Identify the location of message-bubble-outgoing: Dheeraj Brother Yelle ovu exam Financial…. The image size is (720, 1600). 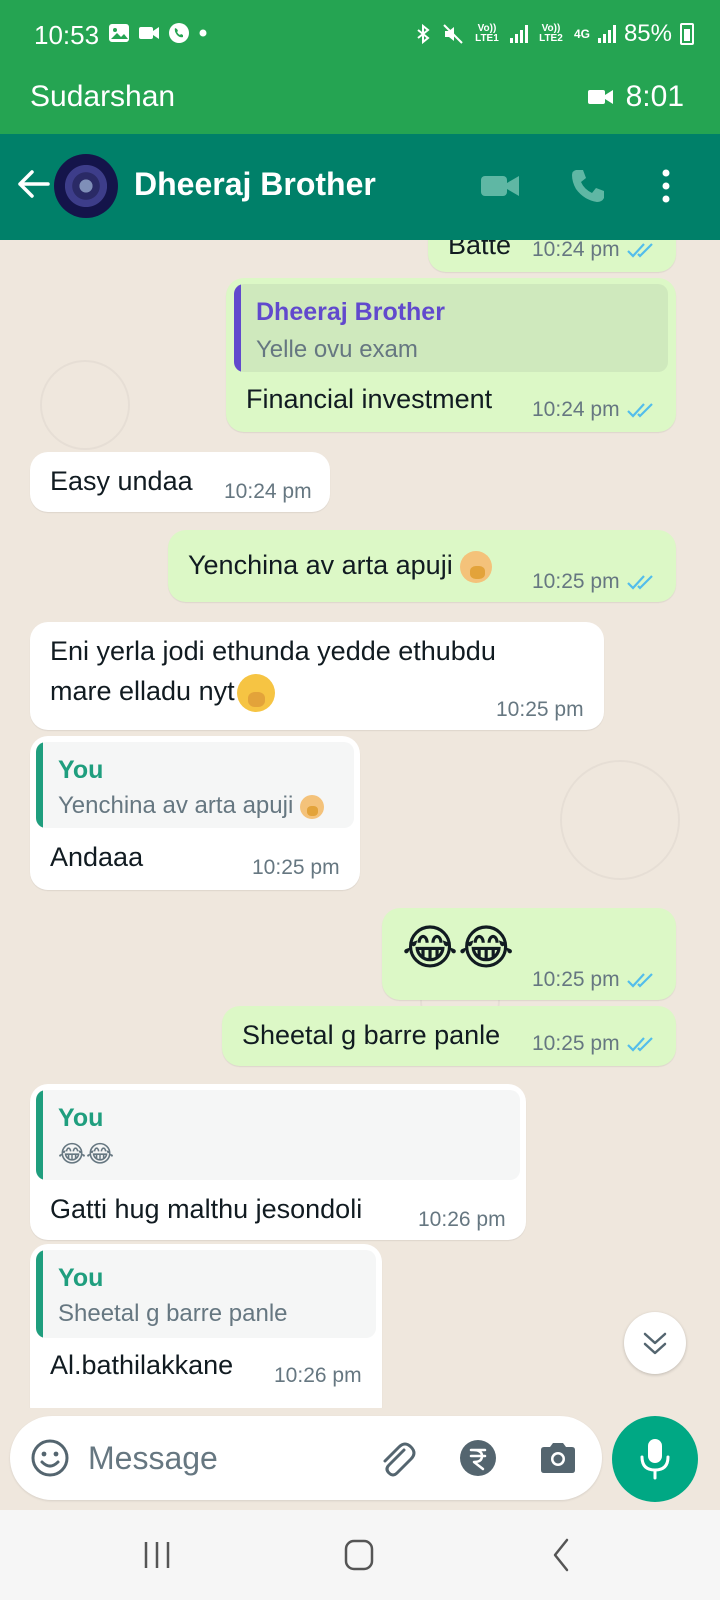
(451, 355).